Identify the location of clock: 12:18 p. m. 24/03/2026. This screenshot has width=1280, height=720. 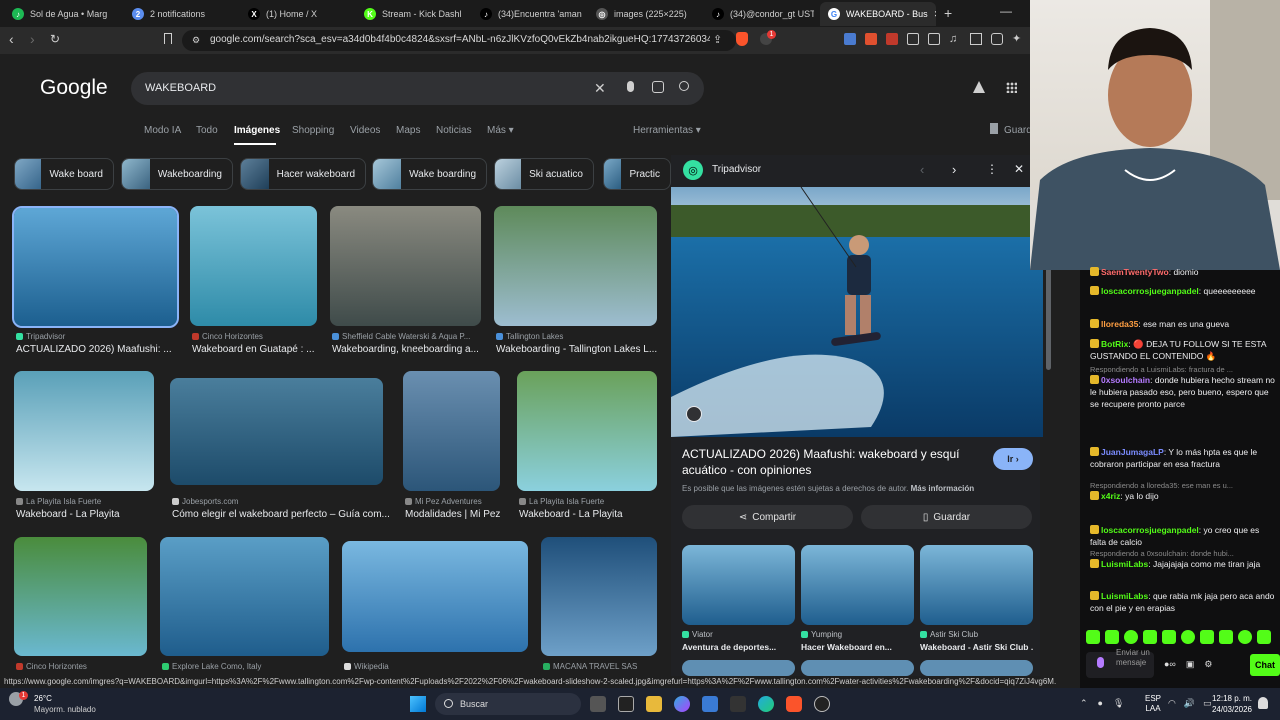
(1230, 704).